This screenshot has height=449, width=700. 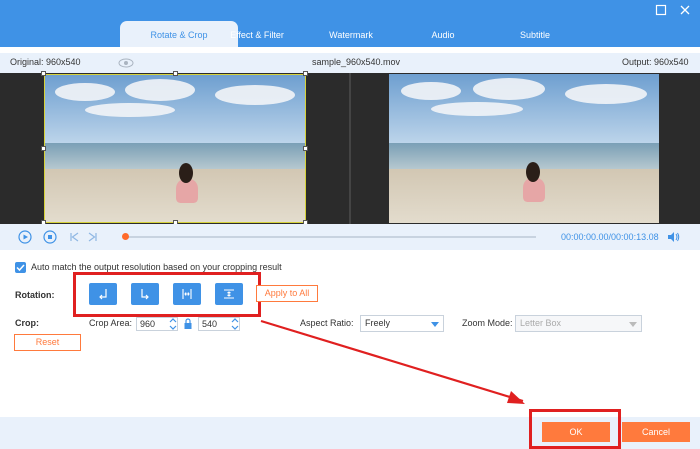 I want to click on tab-subtitle: Subtitle, so click(x=535, y=34).